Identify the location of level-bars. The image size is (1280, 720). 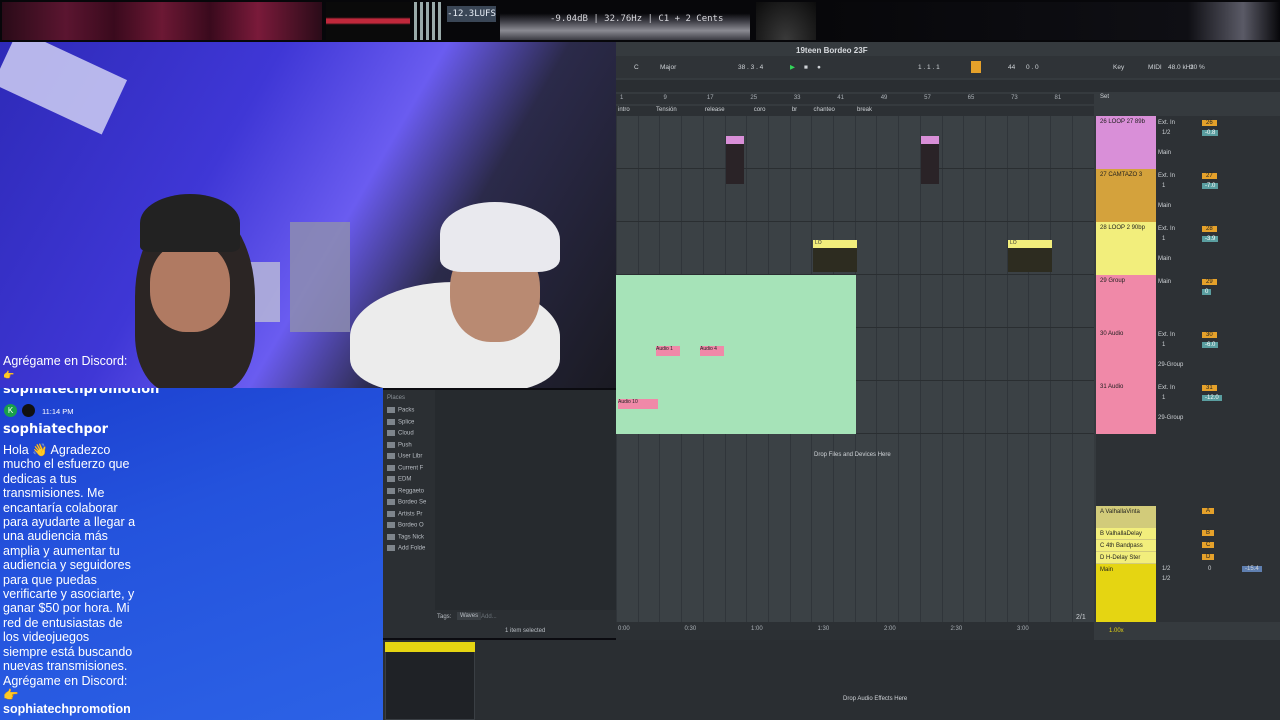
(429, 21).